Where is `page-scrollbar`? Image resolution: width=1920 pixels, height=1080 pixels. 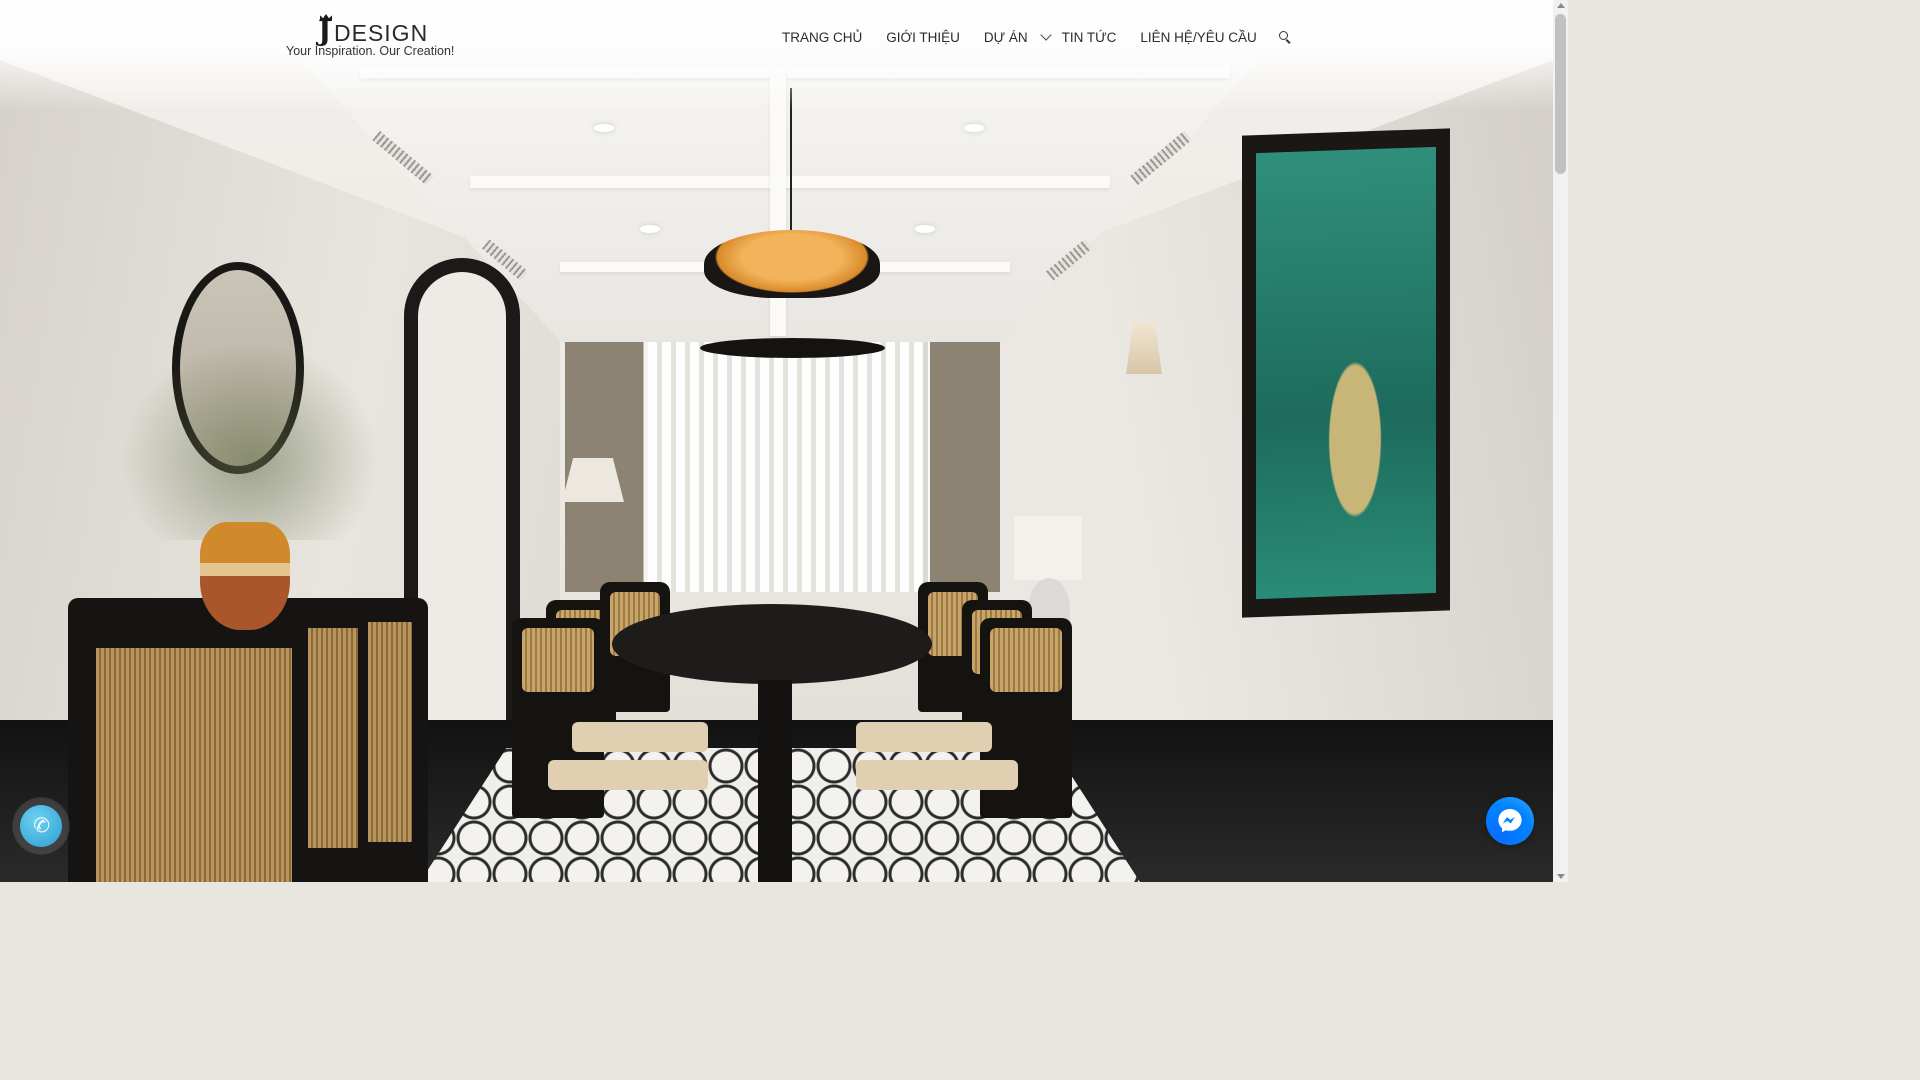 page-scrollbar is located at coordinates (1560, 441).